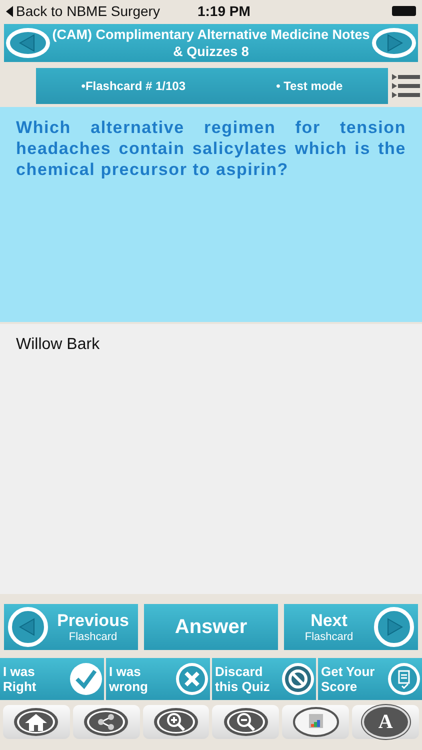 The height and width of the screenshot is (750, 422). What do you see at coordinates (58, 344) in the screenshot?
I see `answer-text: Willow Bark` at bounding box center [58, 344].